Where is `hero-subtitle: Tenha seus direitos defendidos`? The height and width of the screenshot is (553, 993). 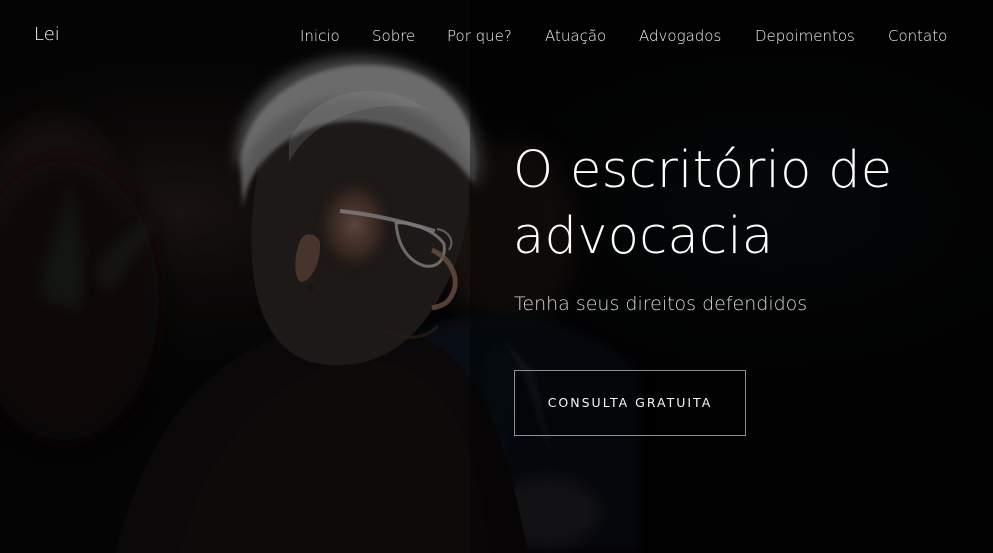 hero-subtitle: Tenha seus direitos defendidos is located at coordinates (661, 304).